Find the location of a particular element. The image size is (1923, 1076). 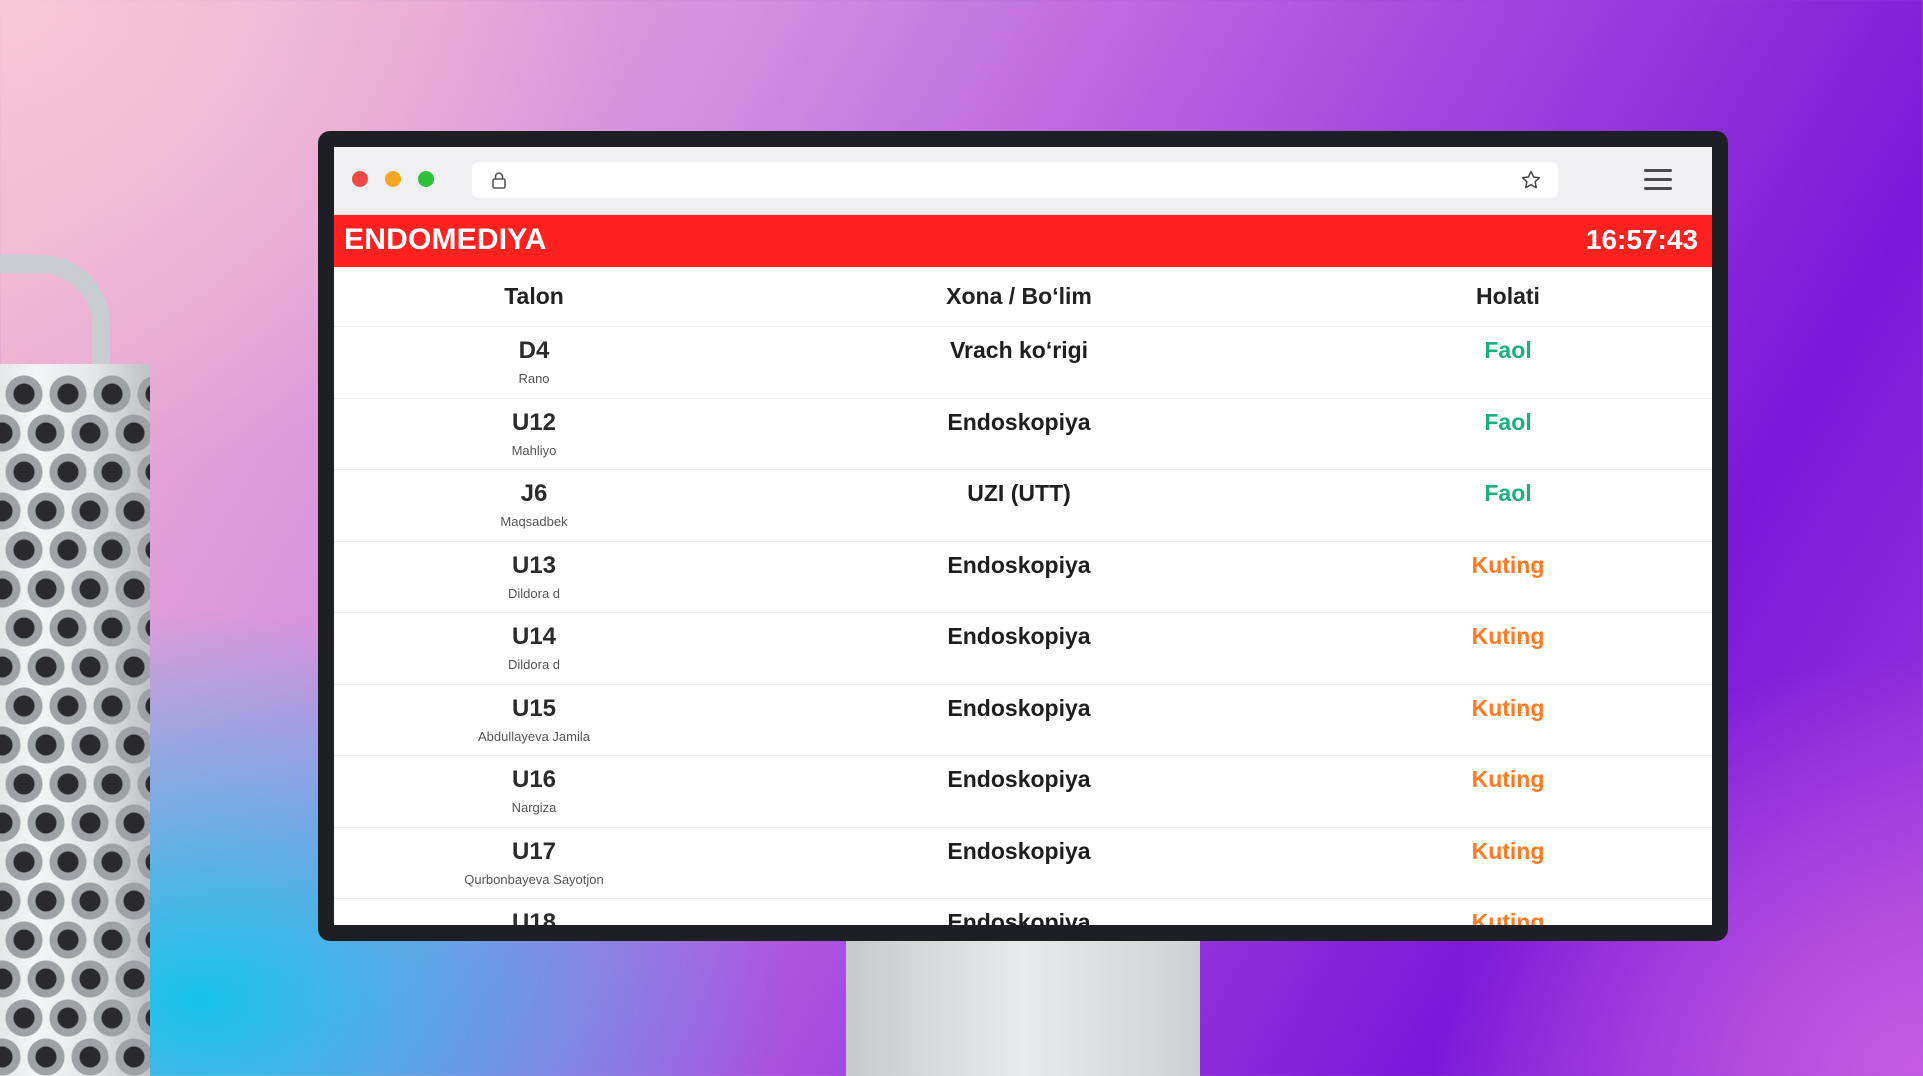

browser-toolbar is located at coordinates (1023, 181).